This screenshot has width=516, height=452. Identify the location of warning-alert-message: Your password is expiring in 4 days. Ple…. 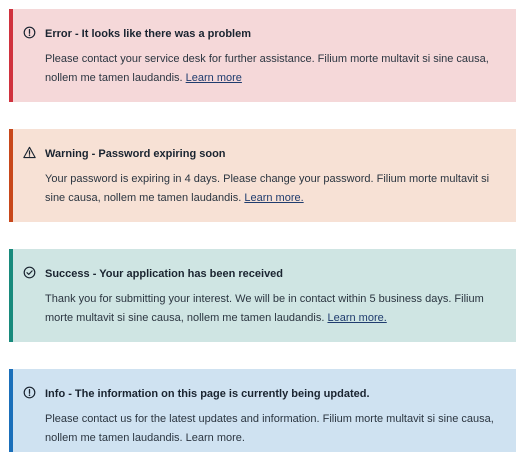
(275, 189).